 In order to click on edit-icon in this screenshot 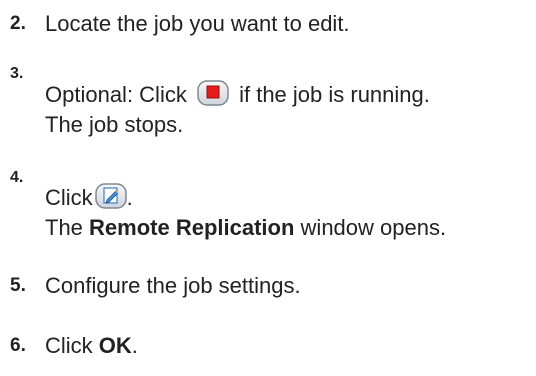, I will do `click(110, 196)`.